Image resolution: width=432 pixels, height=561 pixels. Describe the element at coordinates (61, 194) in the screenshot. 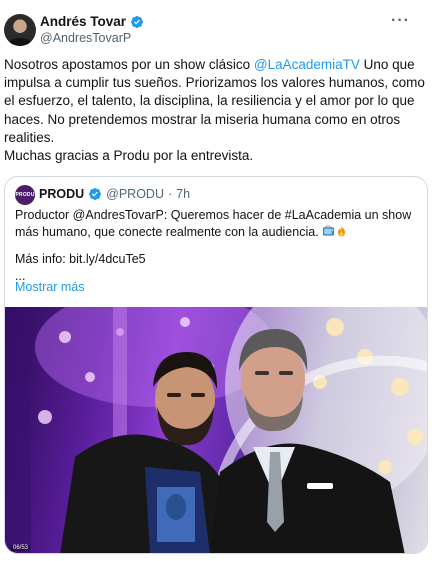

I see `quoted-name: PRODU` at that location.